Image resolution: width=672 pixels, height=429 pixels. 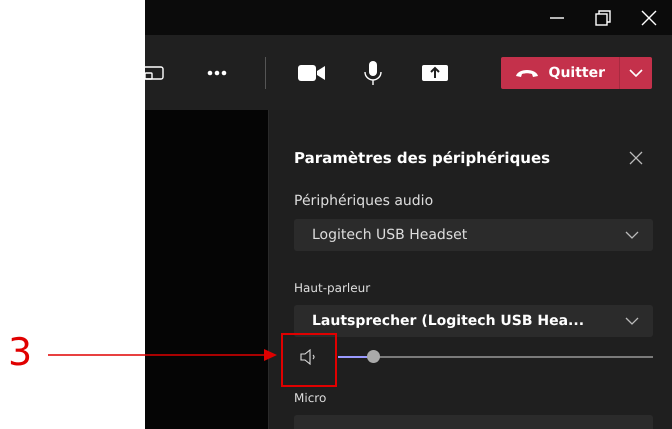 What do you see at coordinates (473, 235) in the screenshot?
I see `audio-device-dropdown: Logitech USB Headset` at bounding box center [473, 235].